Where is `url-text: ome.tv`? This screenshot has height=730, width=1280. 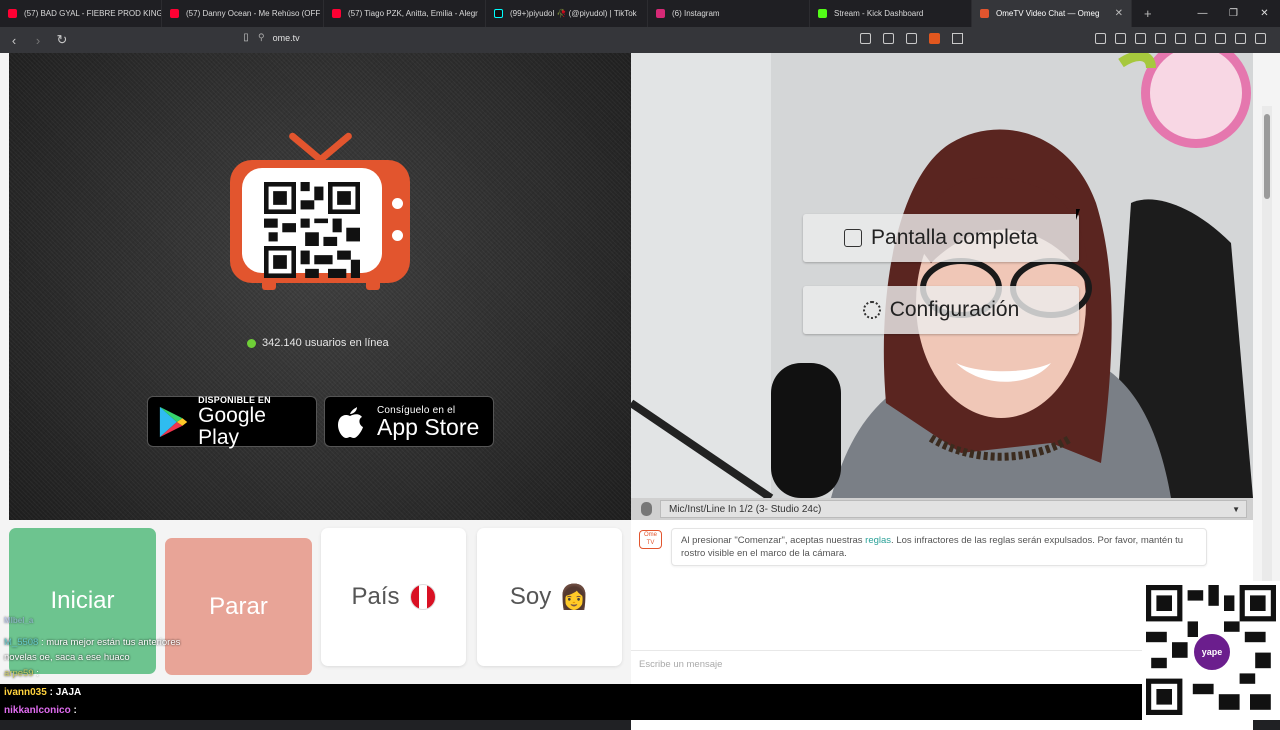
url-text: ome.tv is located at coordinates (286, 37).